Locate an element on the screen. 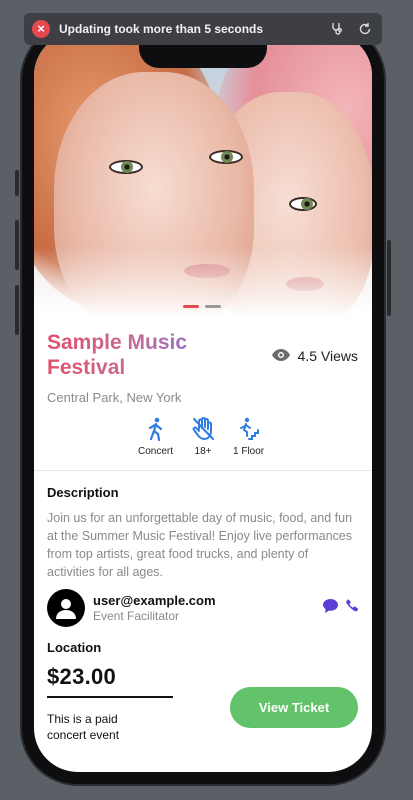  price-underline is located at coordinates (110, 697).